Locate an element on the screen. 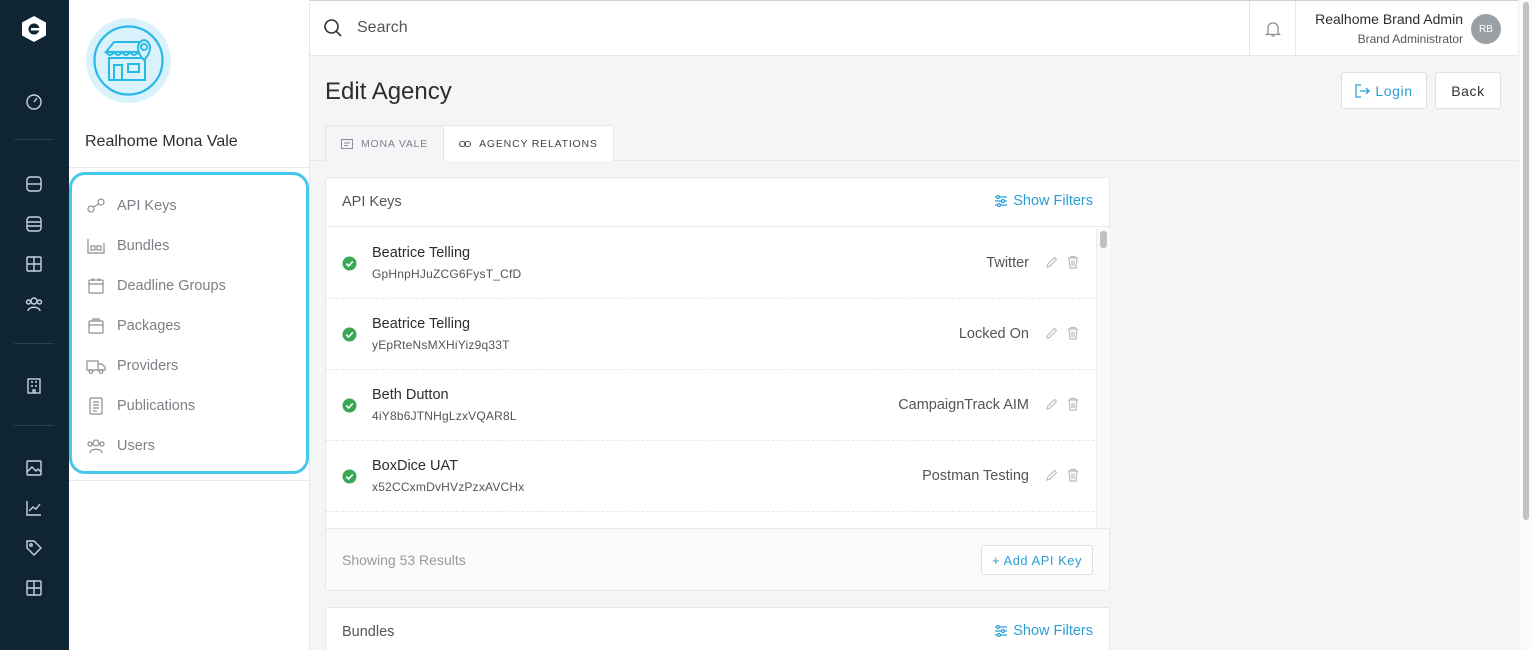 This screenshot has height=650, width=1532. table-icon is located at coordinates (34, 588).